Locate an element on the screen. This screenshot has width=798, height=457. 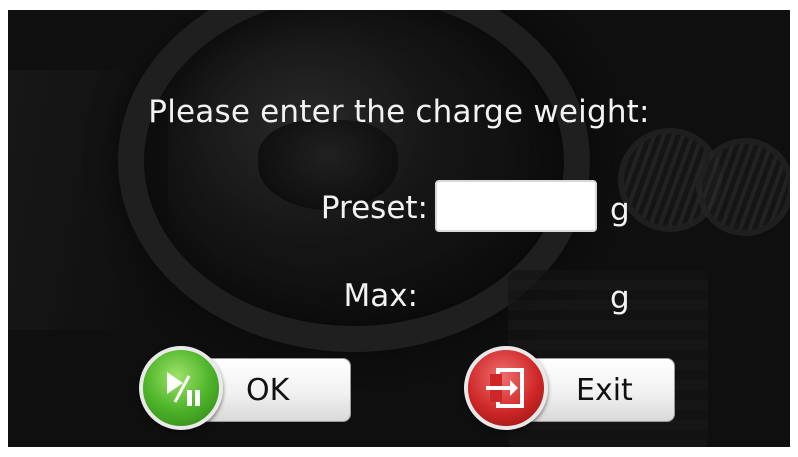
max-label: Max: is located at coordinates (380, 296).